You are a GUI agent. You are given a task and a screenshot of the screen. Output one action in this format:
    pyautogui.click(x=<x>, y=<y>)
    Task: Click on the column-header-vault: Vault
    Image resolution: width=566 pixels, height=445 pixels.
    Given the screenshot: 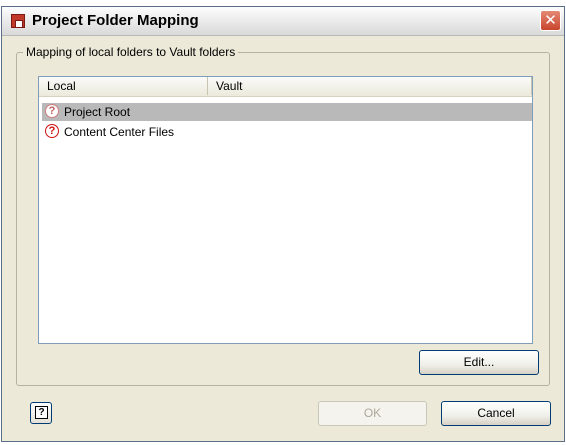 What is the action you would take?
    pyautogui.click(x=370, y=86)
    